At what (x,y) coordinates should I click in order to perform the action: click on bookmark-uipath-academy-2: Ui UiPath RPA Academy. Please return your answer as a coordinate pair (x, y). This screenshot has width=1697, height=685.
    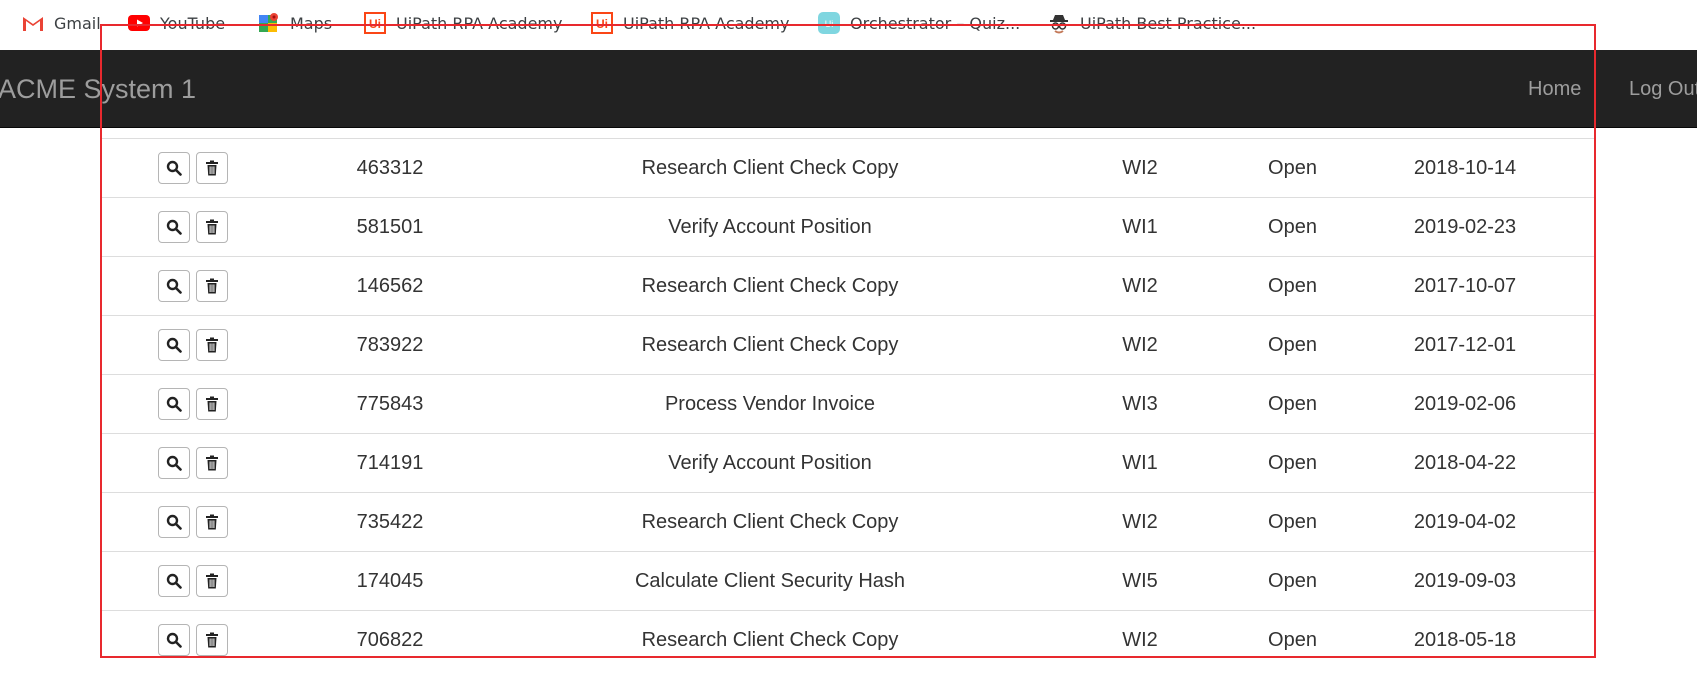
    Looking at the image, I should click on (690, 23).